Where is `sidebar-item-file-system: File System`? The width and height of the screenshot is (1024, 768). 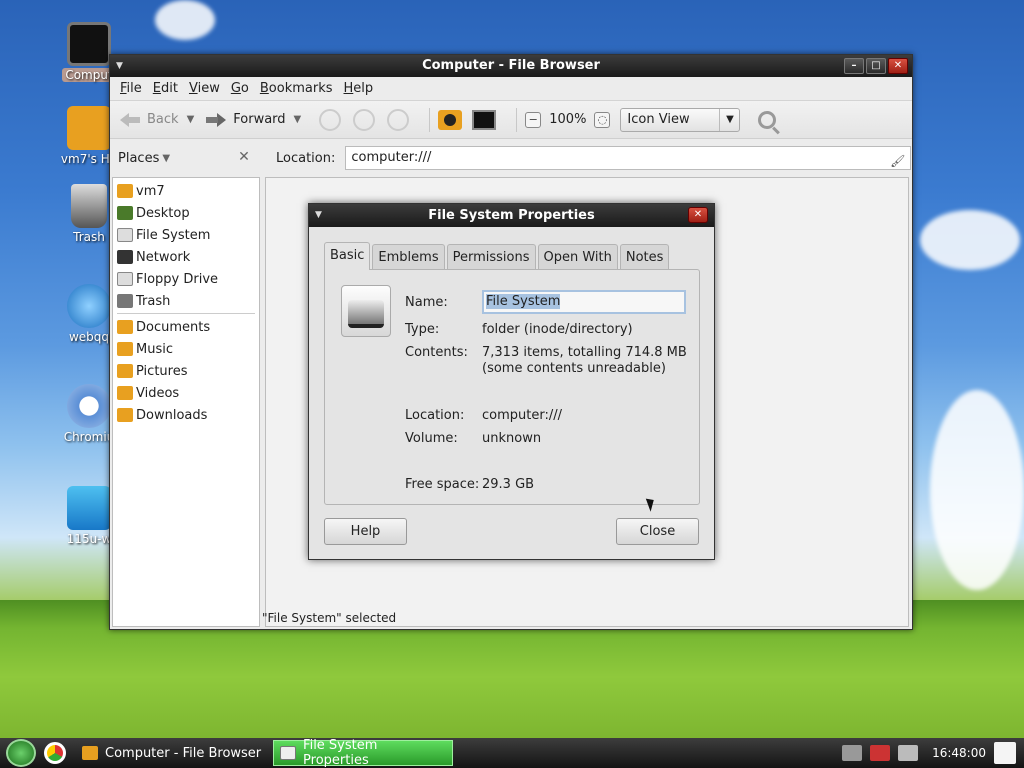
sidebar-item-file-system: File System is located at coordinates (186, 235).